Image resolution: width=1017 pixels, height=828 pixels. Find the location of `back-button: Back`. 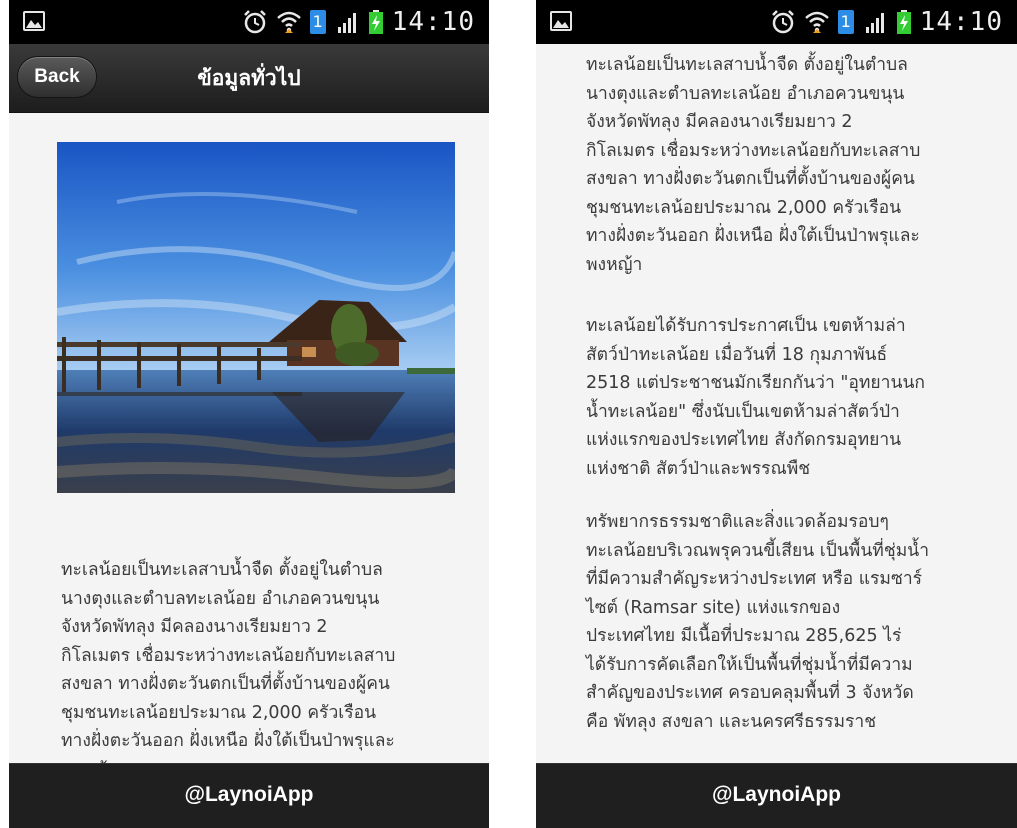

back-button: Back is located at coordinates (57, 77).